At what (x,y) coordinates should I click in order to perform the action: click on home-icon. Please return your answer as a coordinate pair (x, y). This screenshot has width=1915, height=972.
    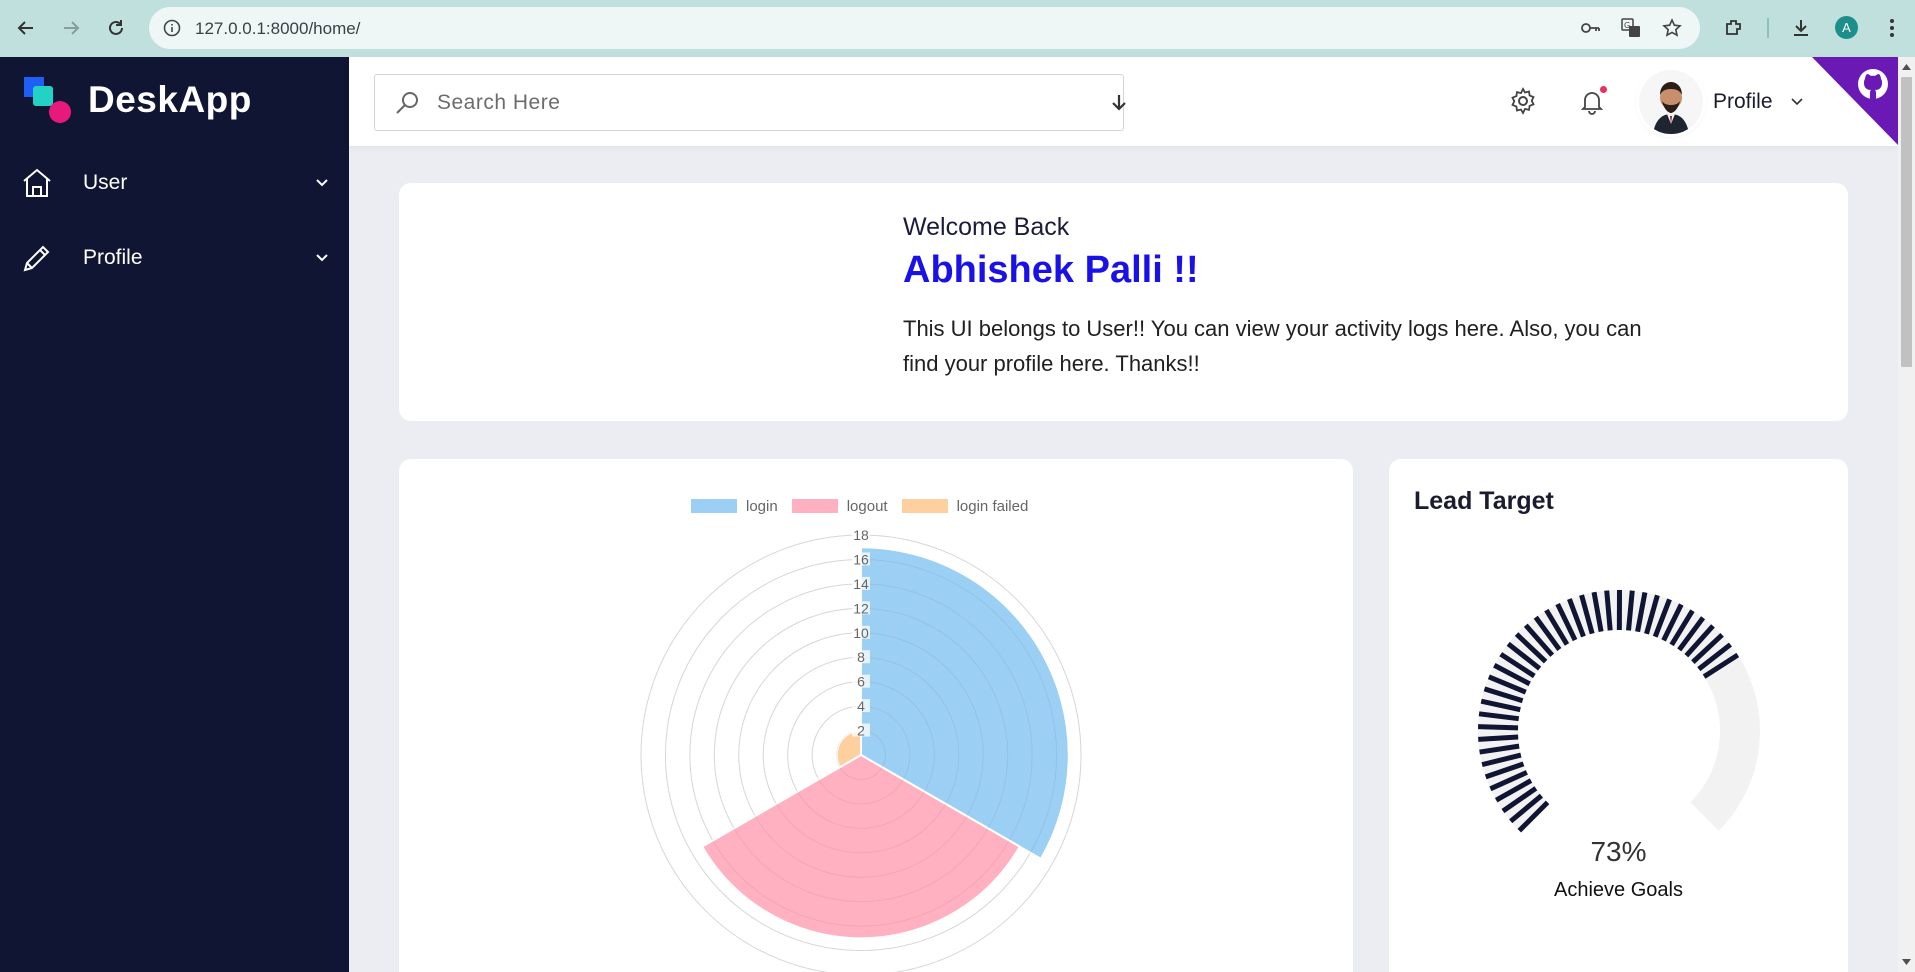
    Looking at the image, I should click on (37, 183).